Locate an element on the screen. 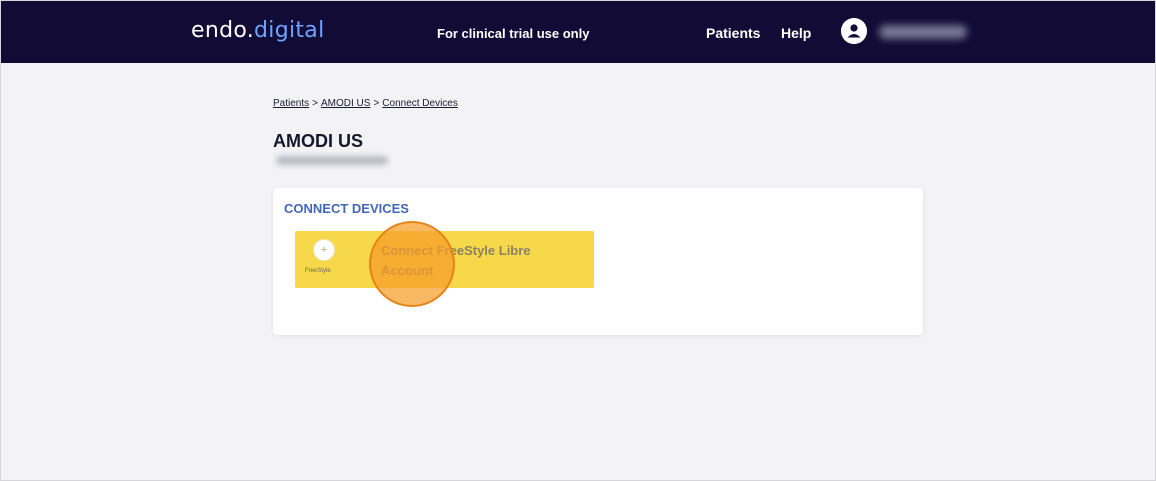  logo-accent-text: digital is located at coordinates (289, 30).